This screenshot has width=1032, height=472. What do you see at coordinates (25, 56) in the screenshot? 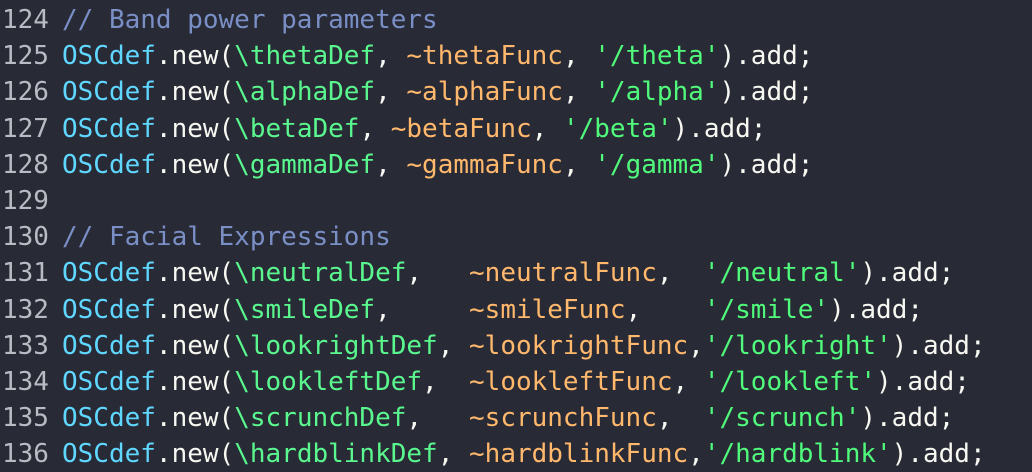
I see `line-number: 125` at bounding box center [25, 56].